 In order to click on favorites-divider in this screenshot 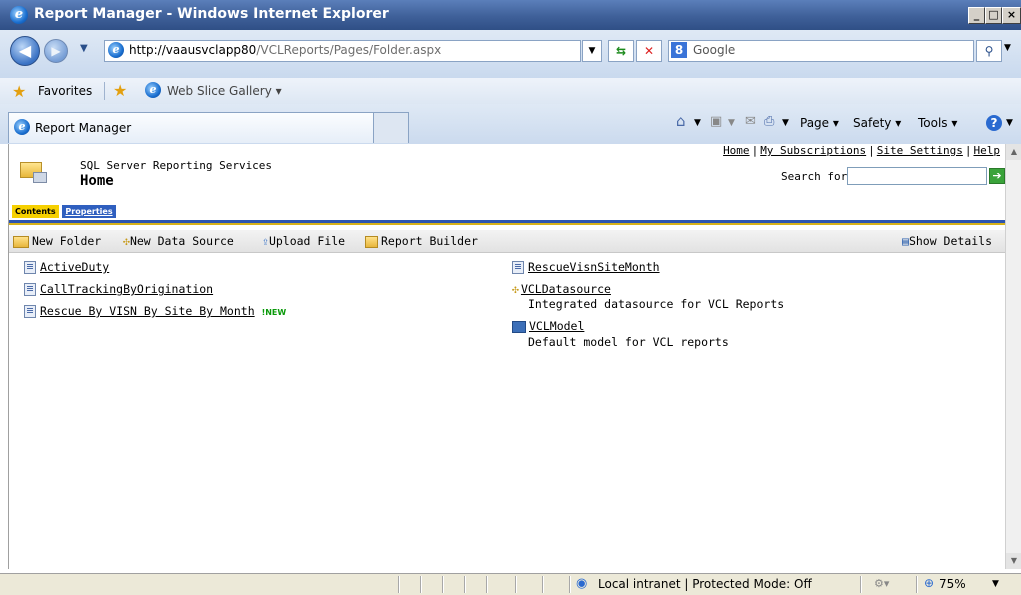, I will do `click(104, 91)`.